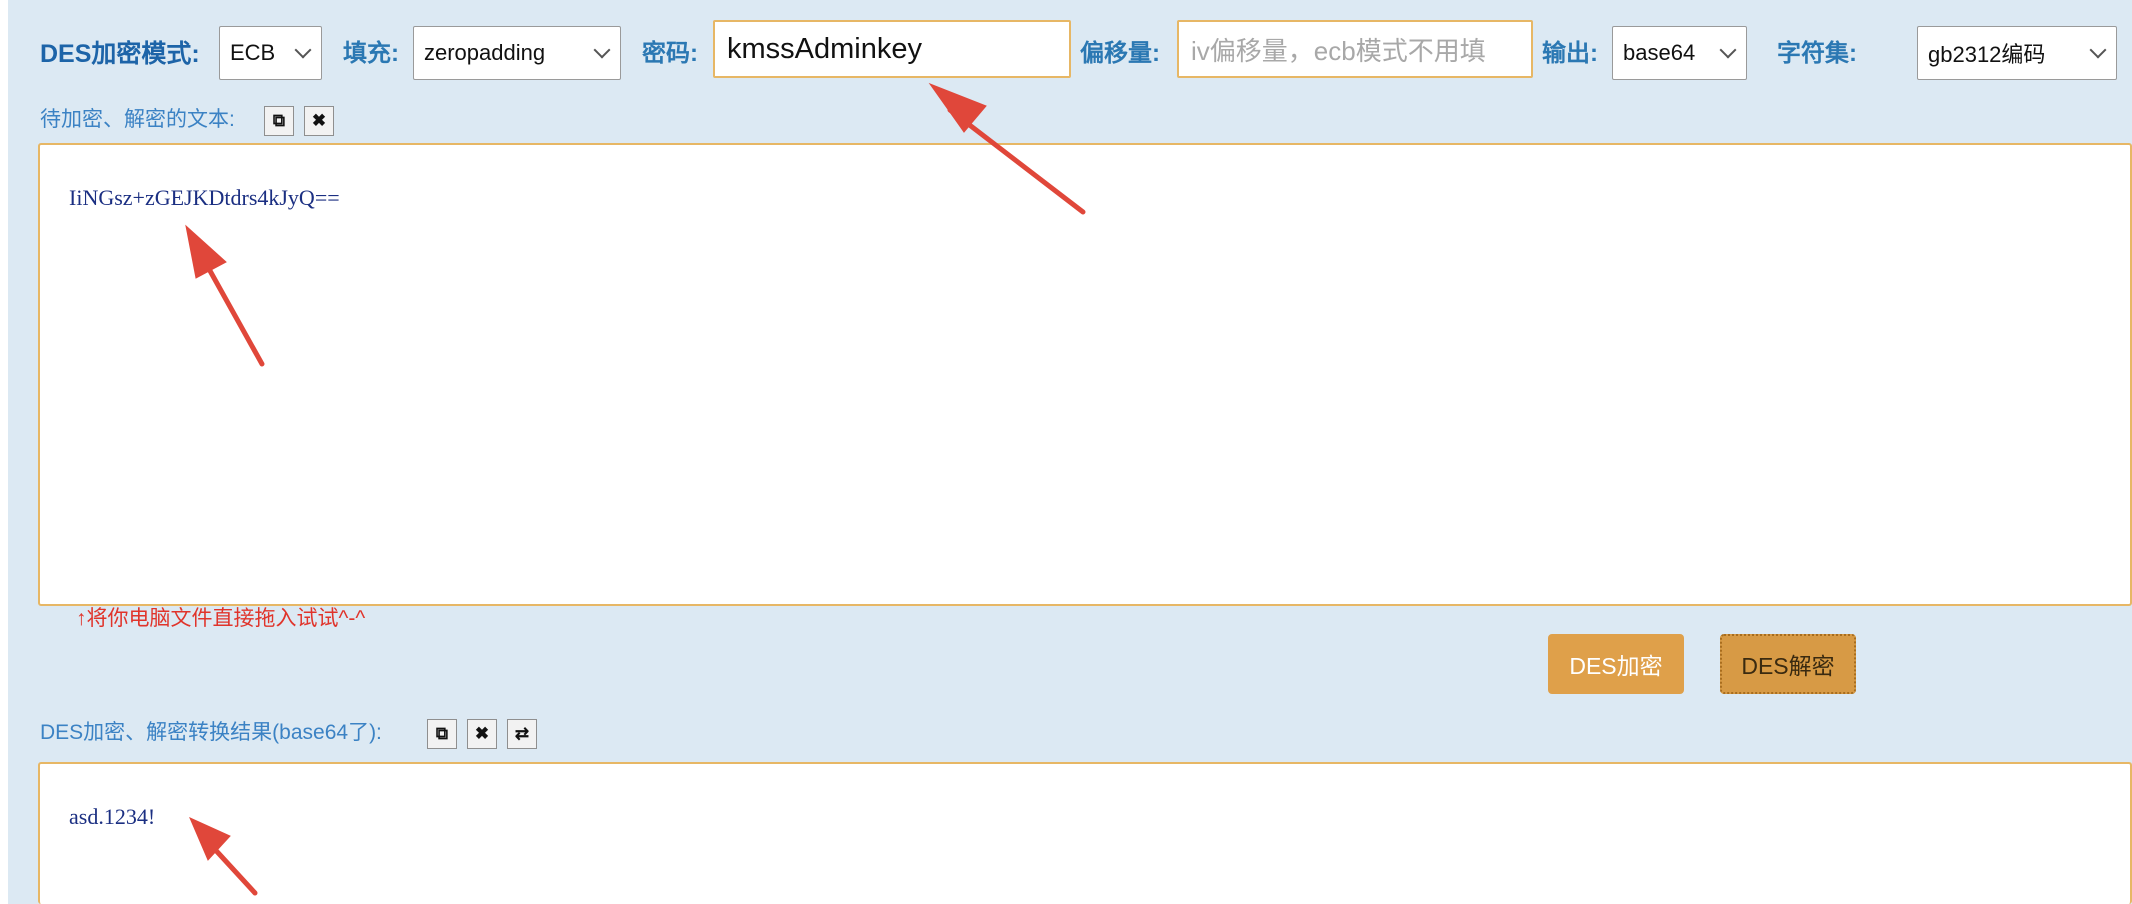  What do you see at coordinates (233, 312) in the screenshot?
I see `arrow-to-input-text` at bounding box center [233, 312].